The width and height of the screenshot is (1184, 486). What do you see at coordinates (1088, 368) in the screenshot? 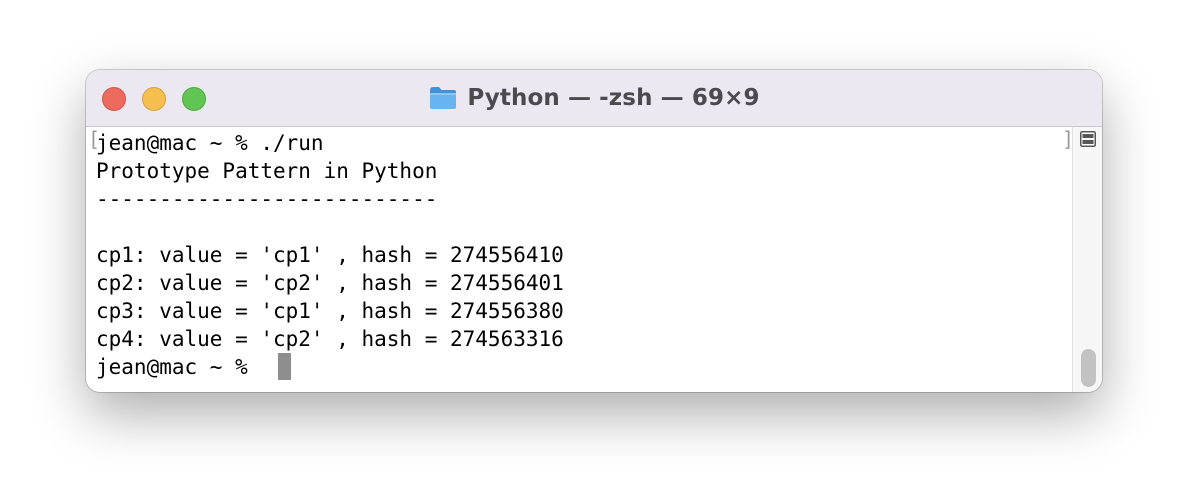
I see `scrollbar-thumb` at bounding box center [1088, 368].